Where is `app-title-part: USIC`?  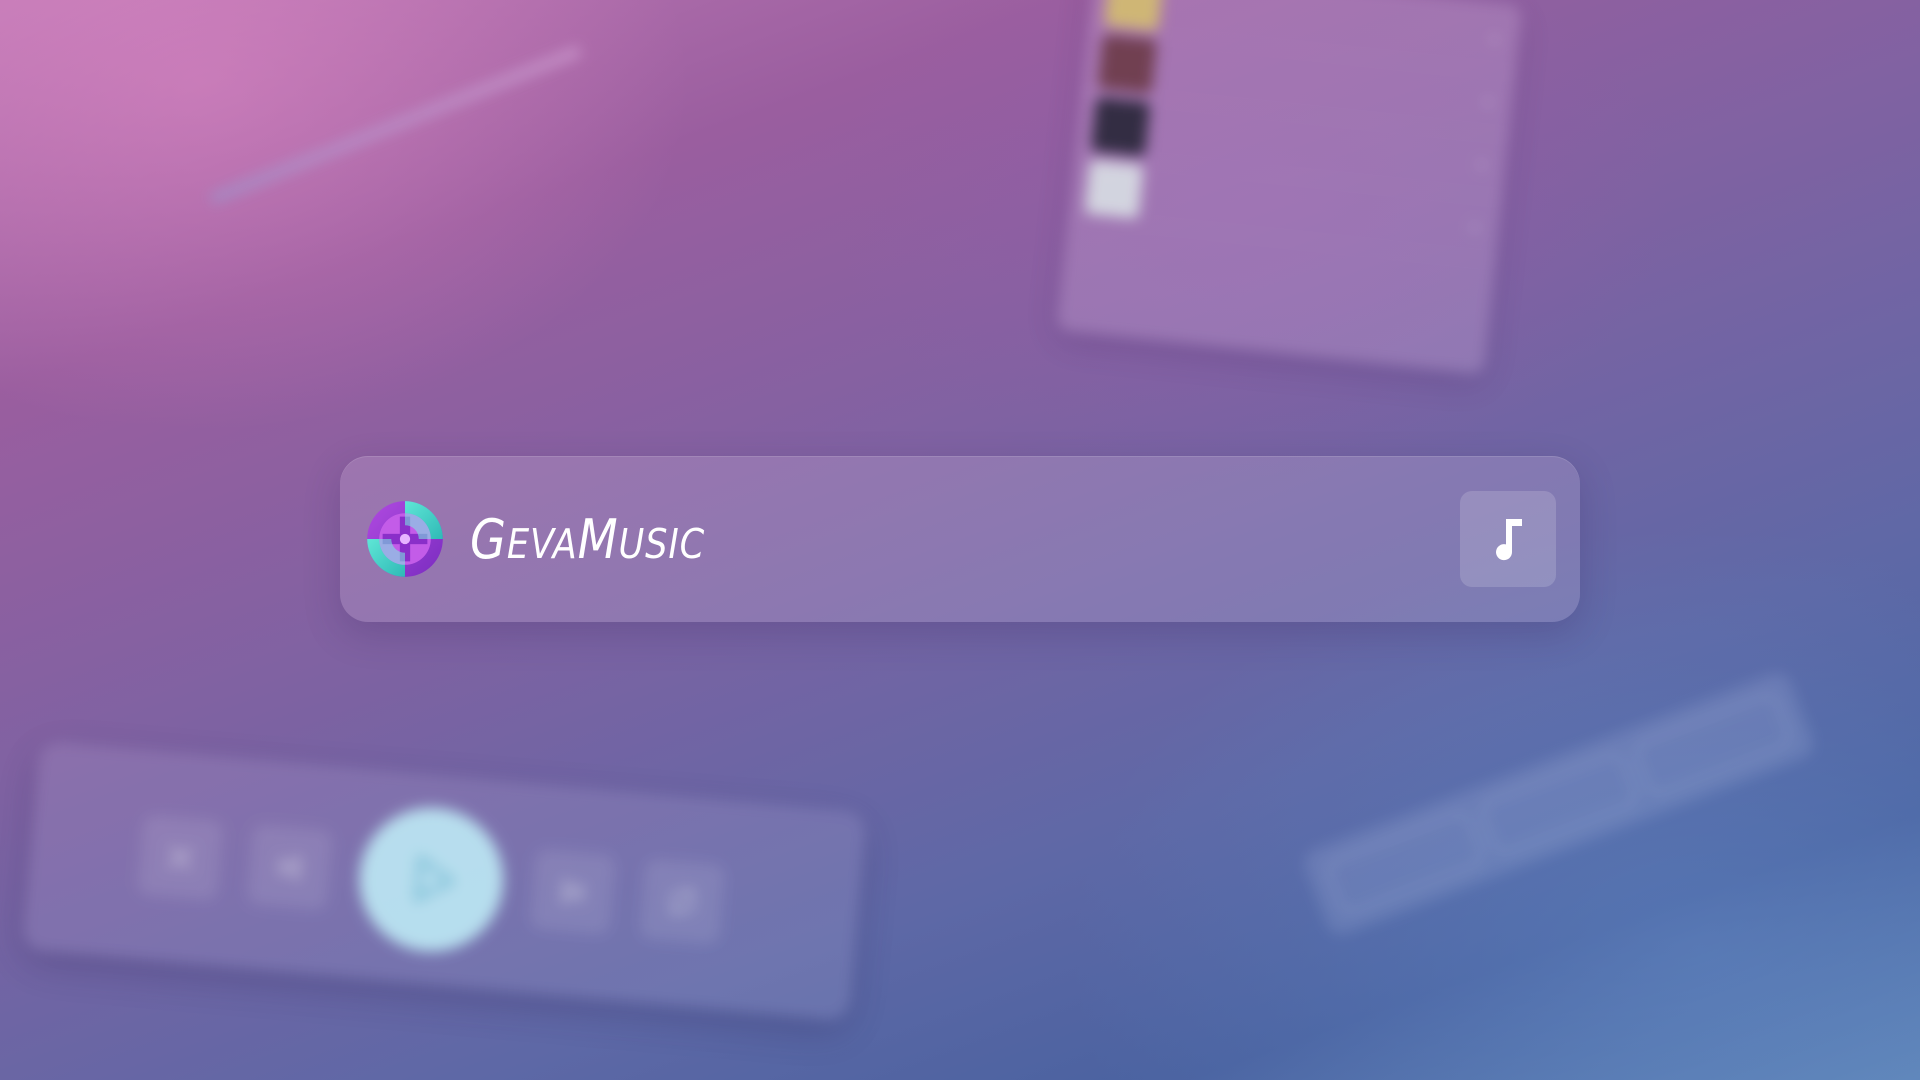 app-title-part: USIC is located at coordinates (662, 543).